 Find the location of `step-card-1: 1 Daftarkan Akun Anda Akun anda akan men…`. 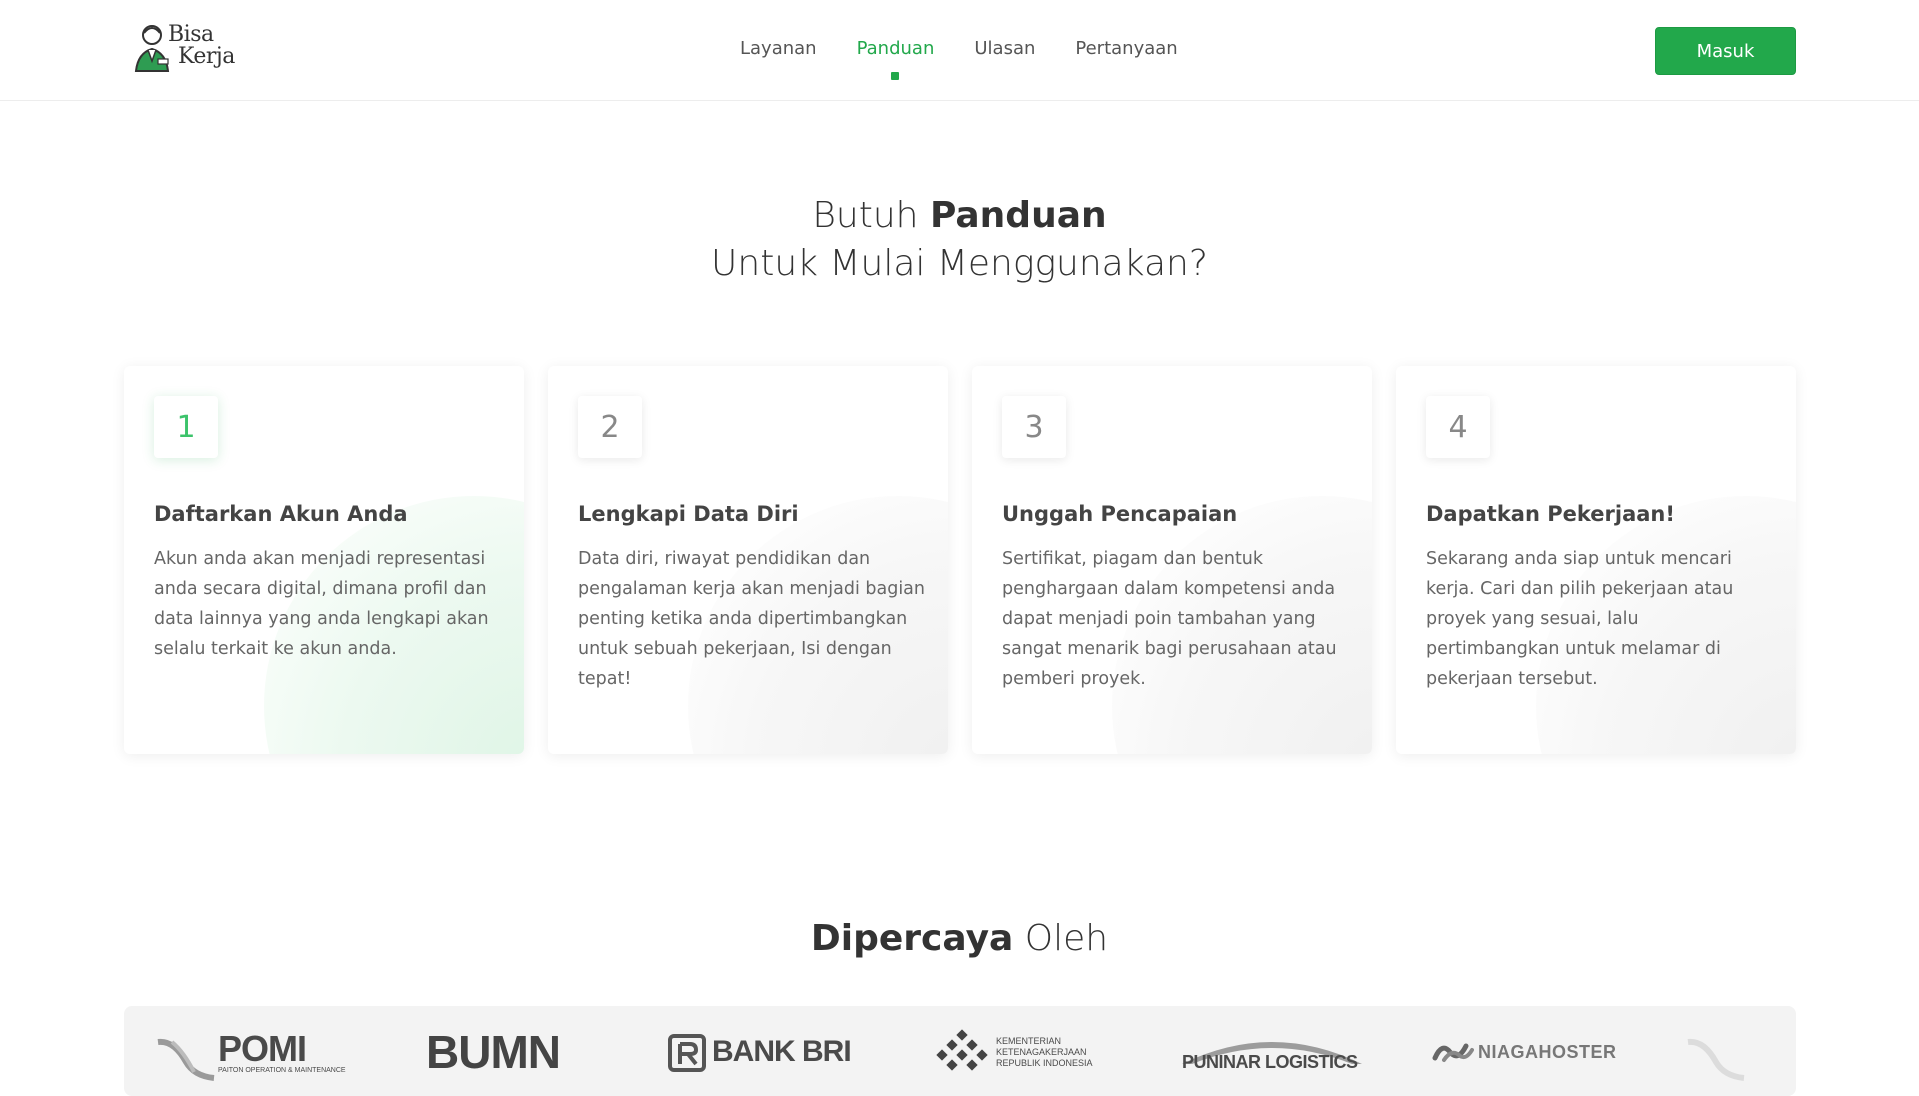

step-card-1: 1 Daftarkan Akun Anda Akun anda akan men… is located at coordinates (324, 560).